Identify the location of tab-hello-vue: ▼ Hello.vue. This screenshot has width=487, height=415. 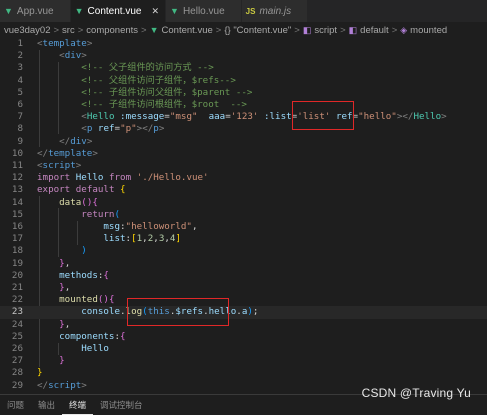
(204, 11).